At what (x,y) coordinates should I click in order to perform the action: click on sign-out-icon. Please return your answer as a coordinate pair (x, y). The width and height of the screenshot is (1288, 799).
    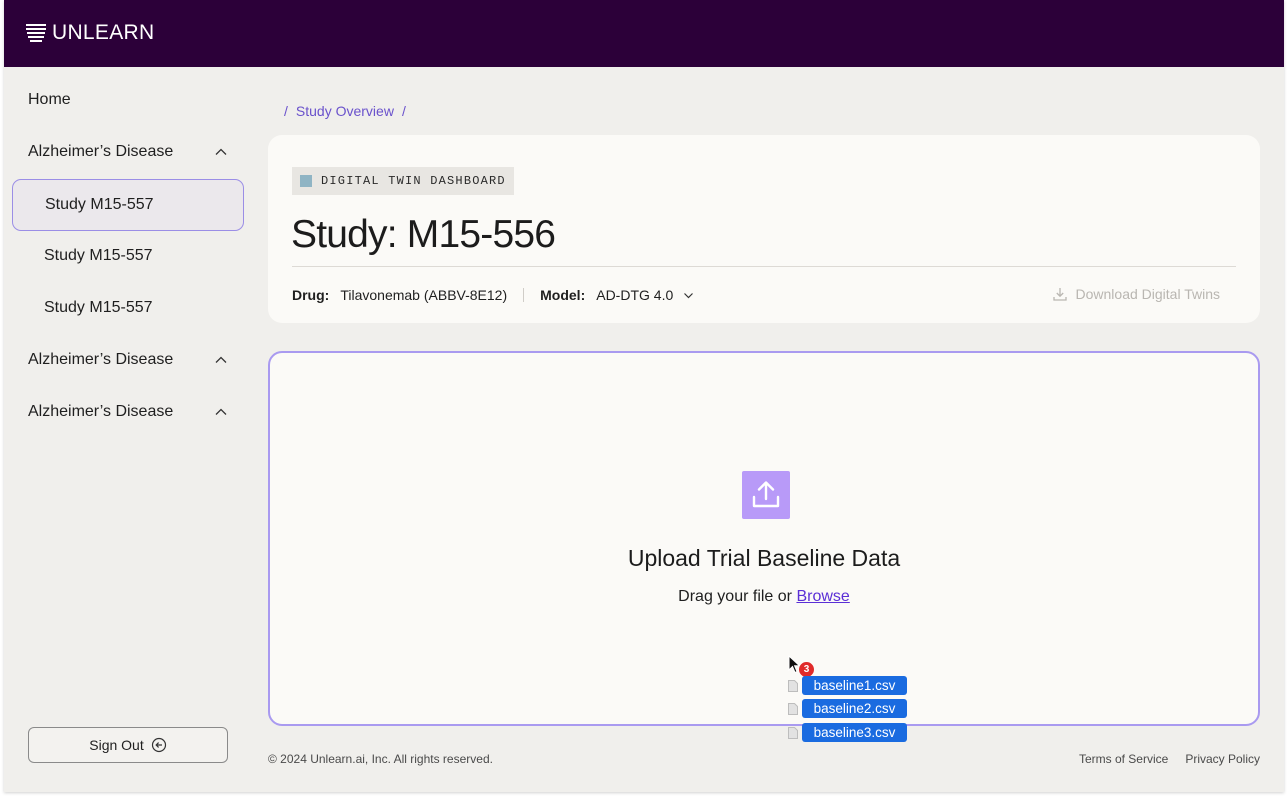
    Looking at the image, I should click on (158, 745).